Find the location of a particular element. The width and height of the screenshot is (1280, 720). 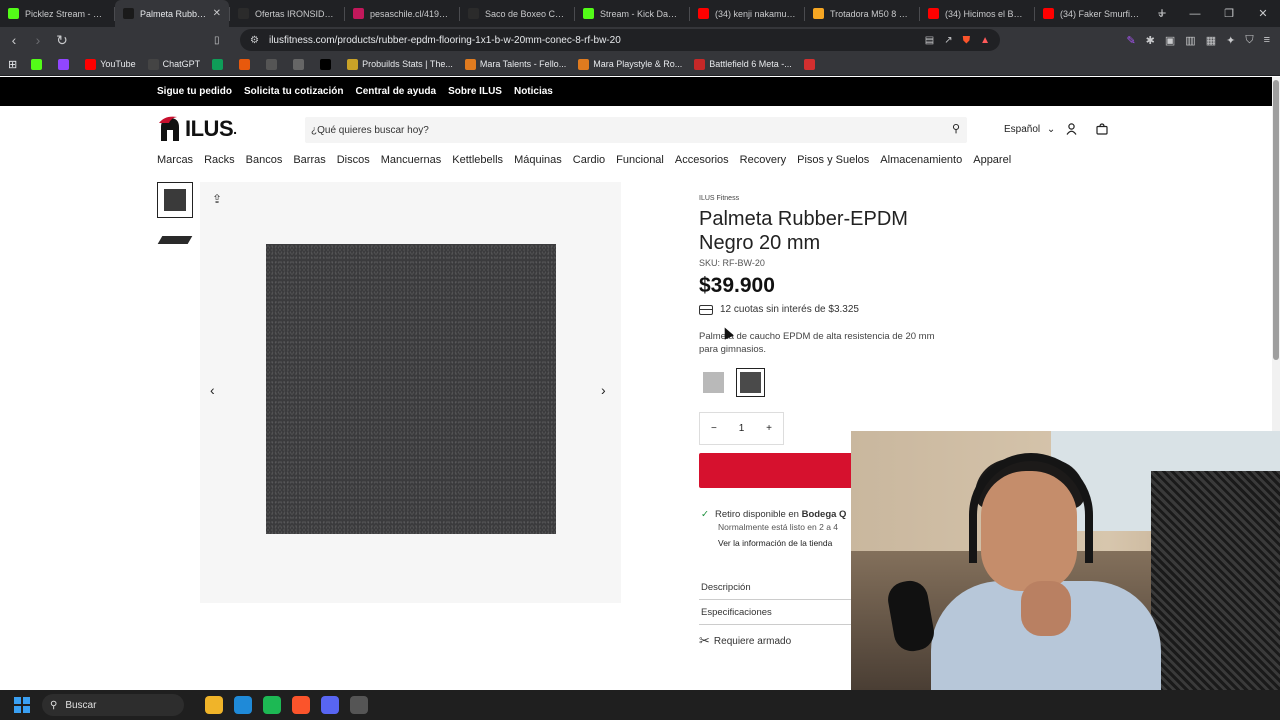

steam-icon is located at coordinates (359, 705).